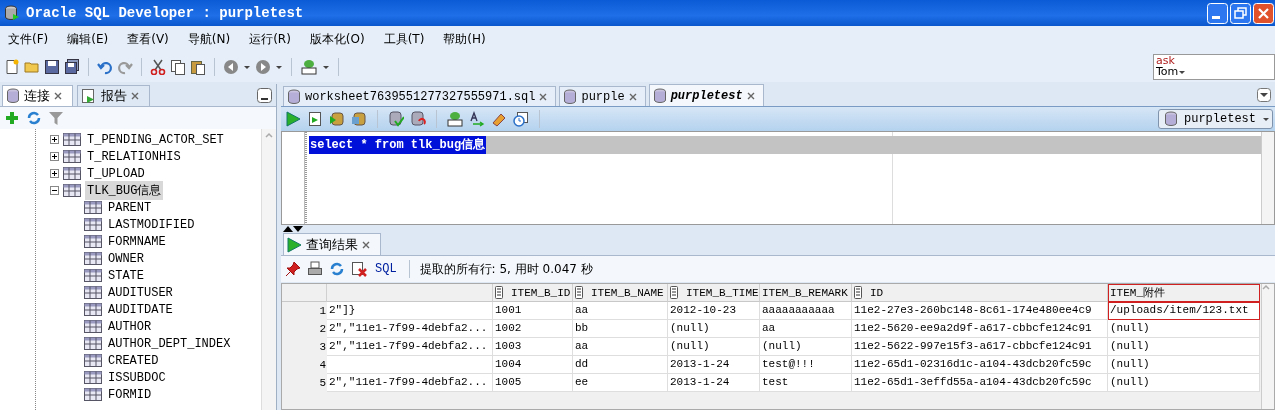 Image resolution: width=1275 pixels, height=410 pixels. What do you see at coordinates (12, 118) in the screenshot?
I see `add-icon` at bounding box center [12, 118].